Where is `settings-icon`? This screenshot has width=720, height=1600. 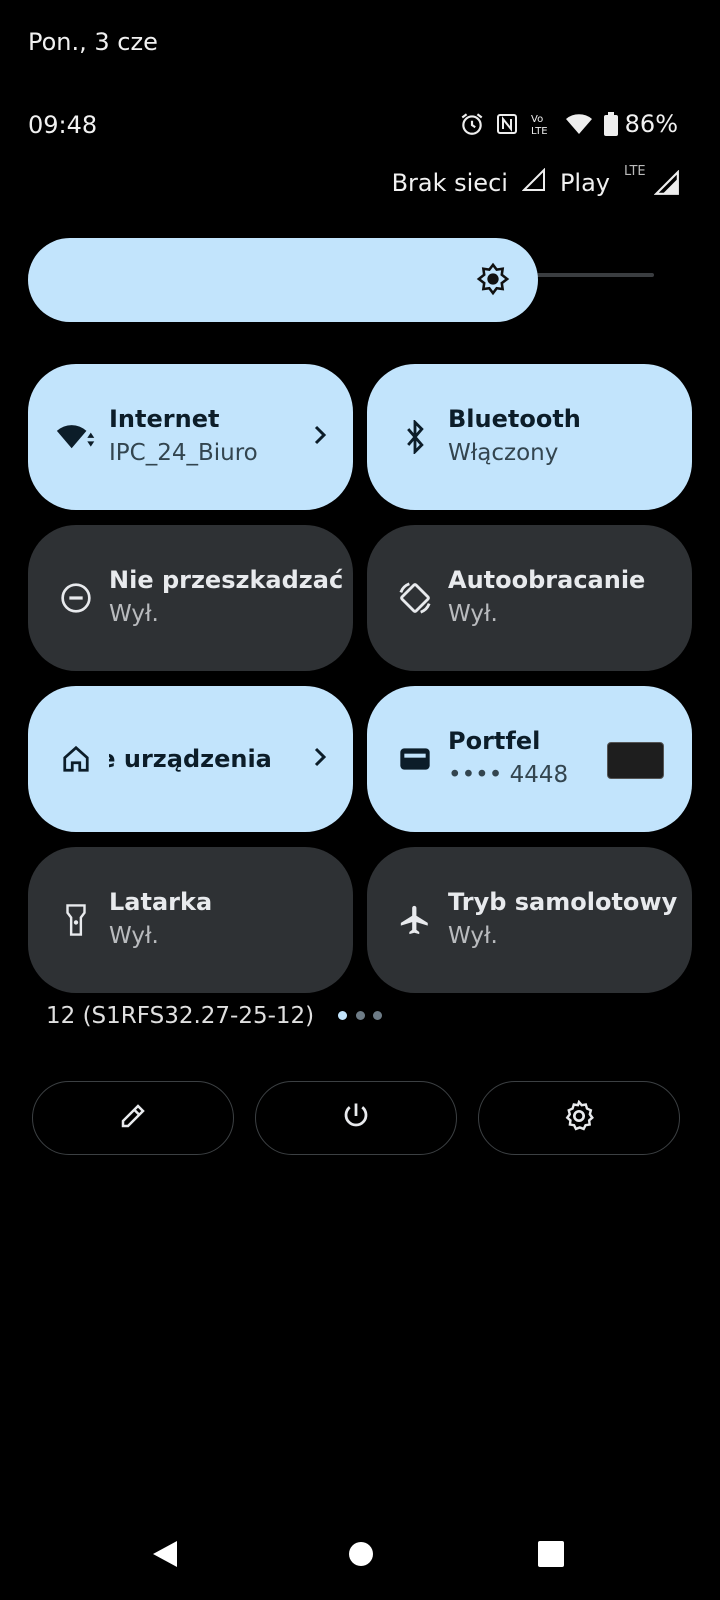 settings-icon is located at coordinates (579, 1117).